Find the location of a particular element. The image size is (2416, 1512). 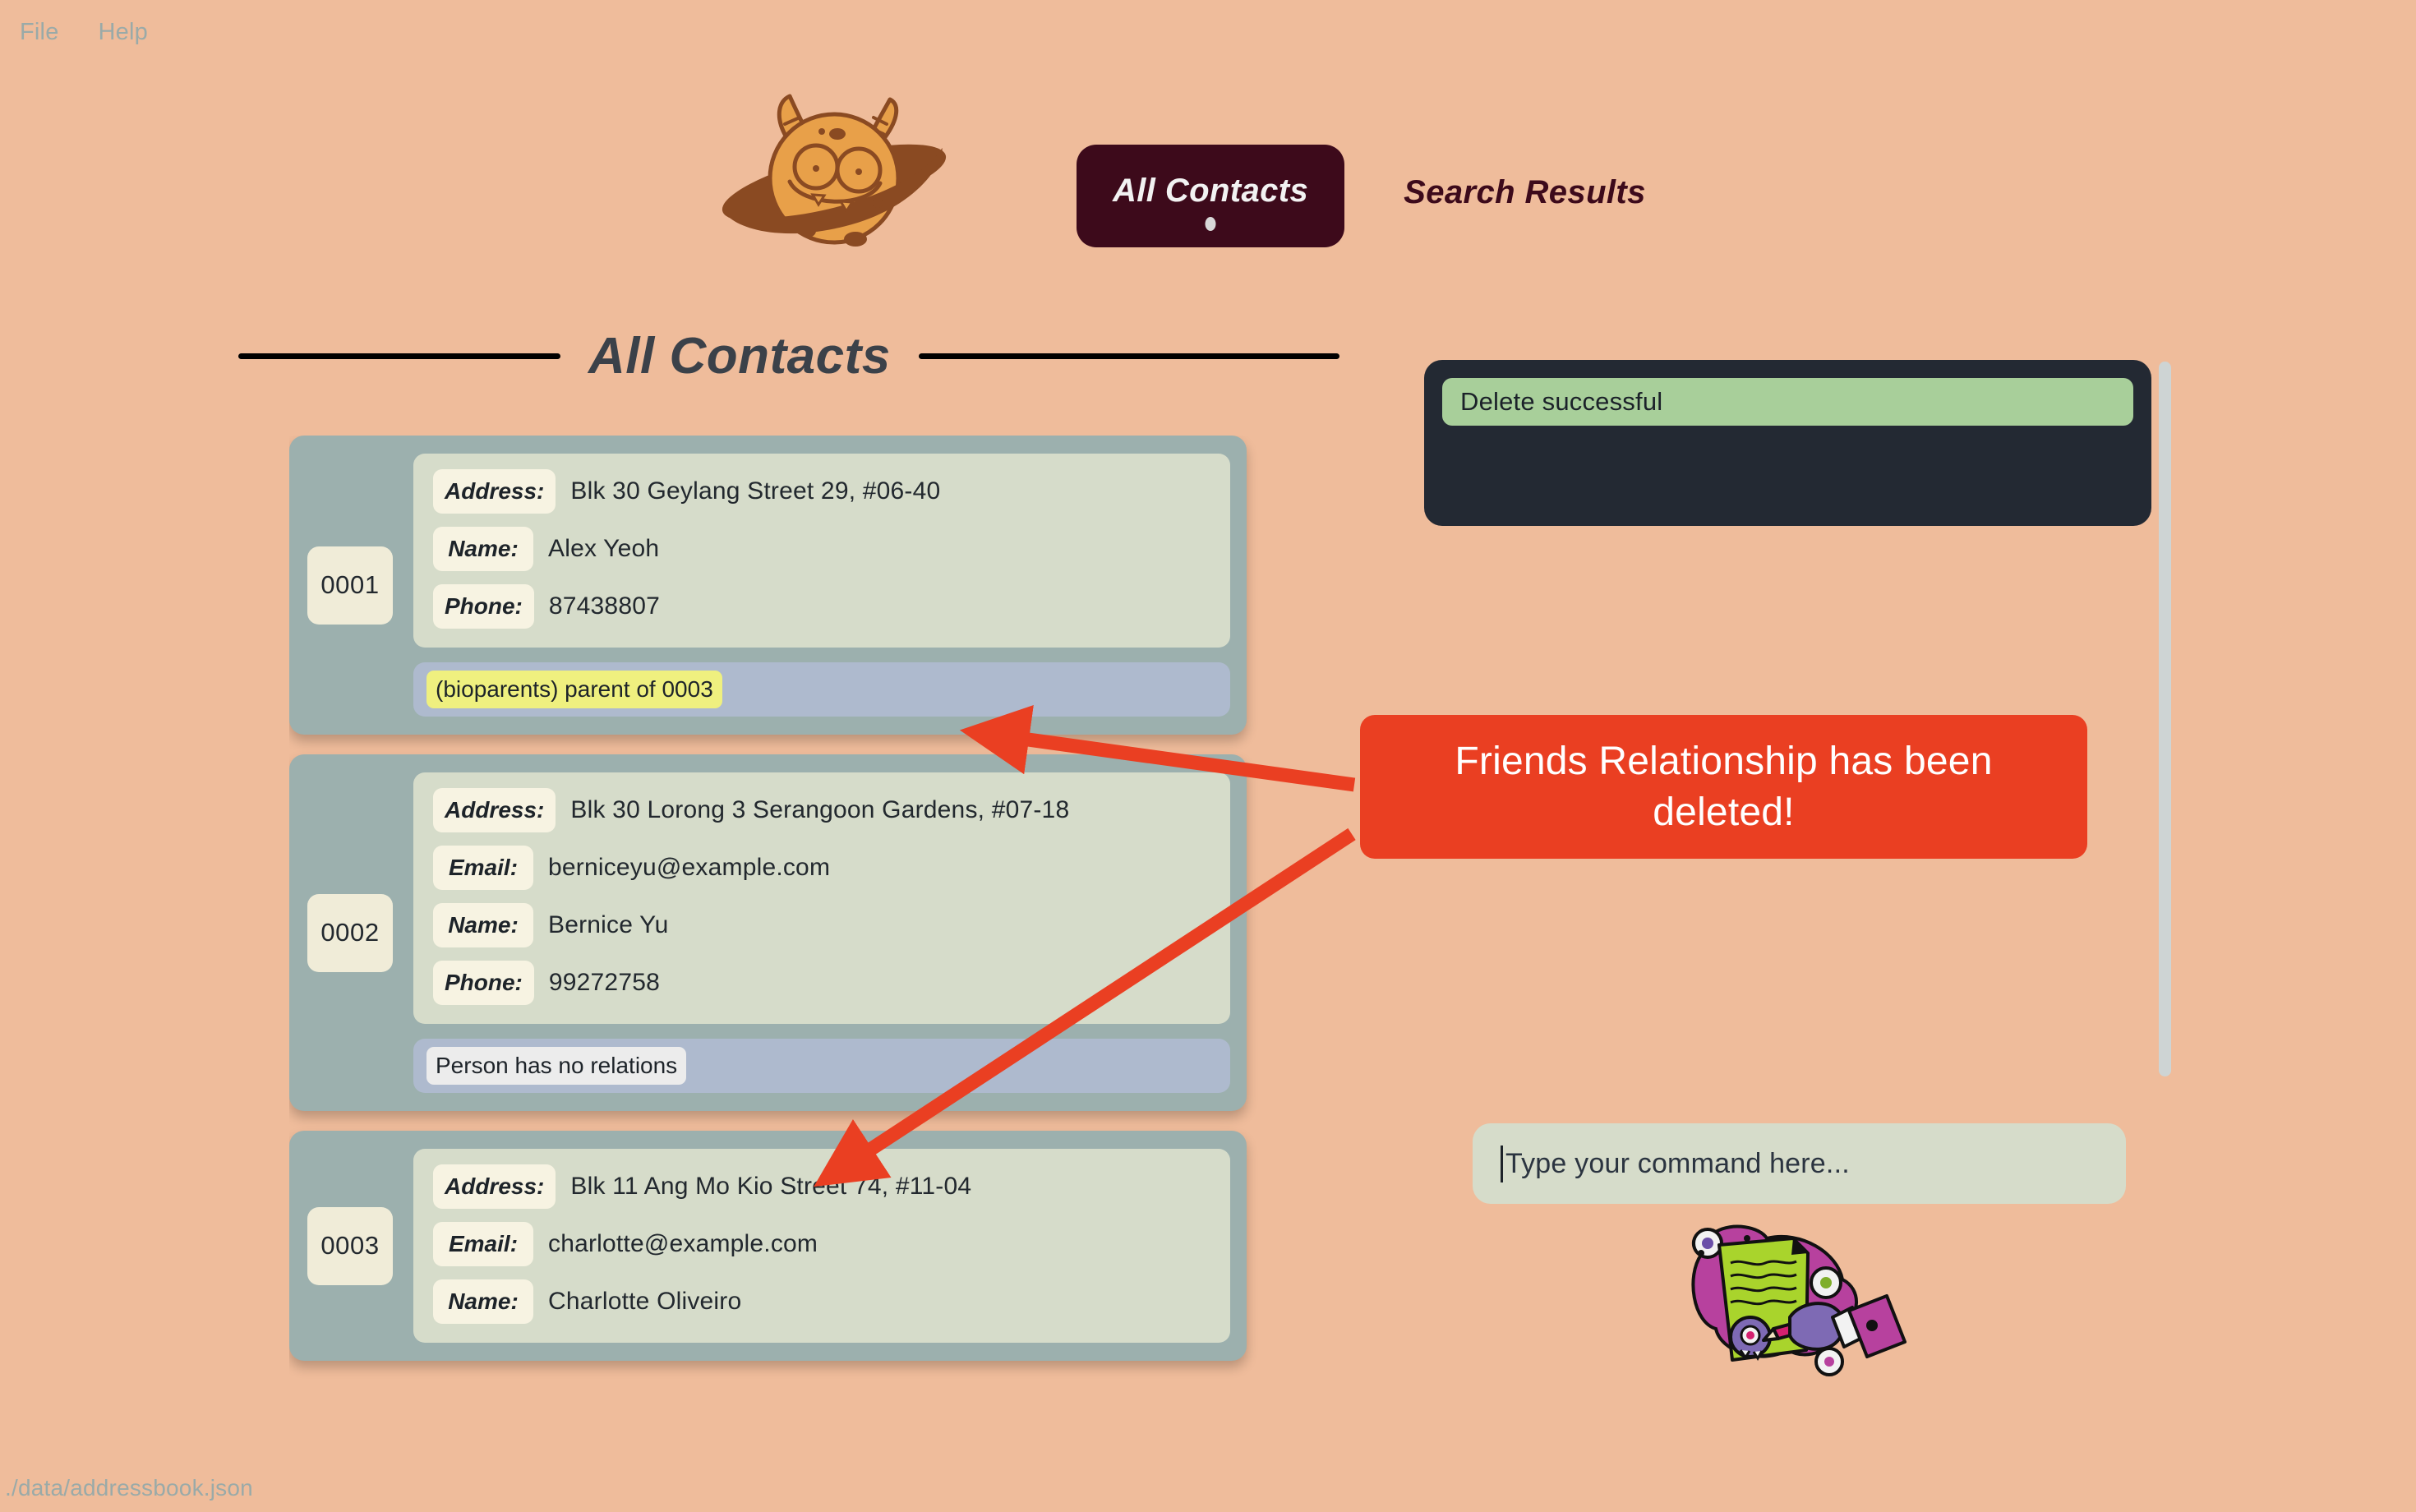

annotation-text: Friends Relationship has been deleted! is located at coordinates (1724, 787).